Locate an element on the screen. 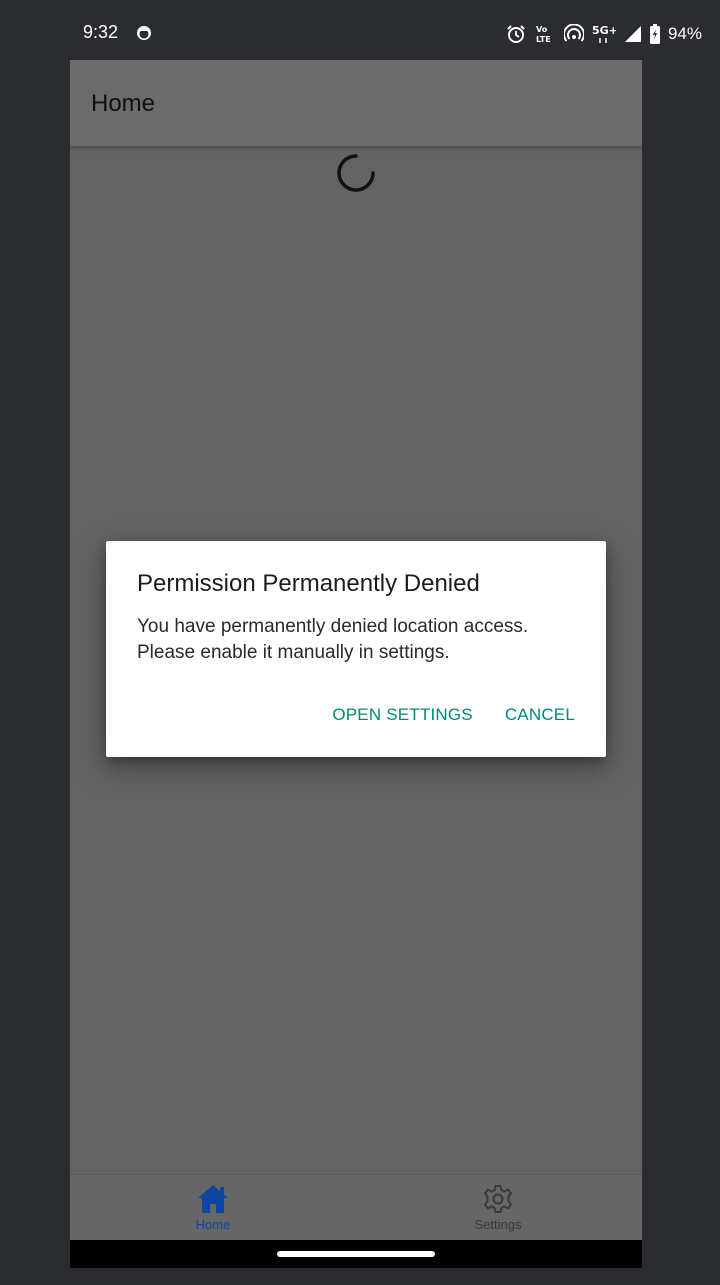  status-time: 9:32 is located at coordinates (101, 32).